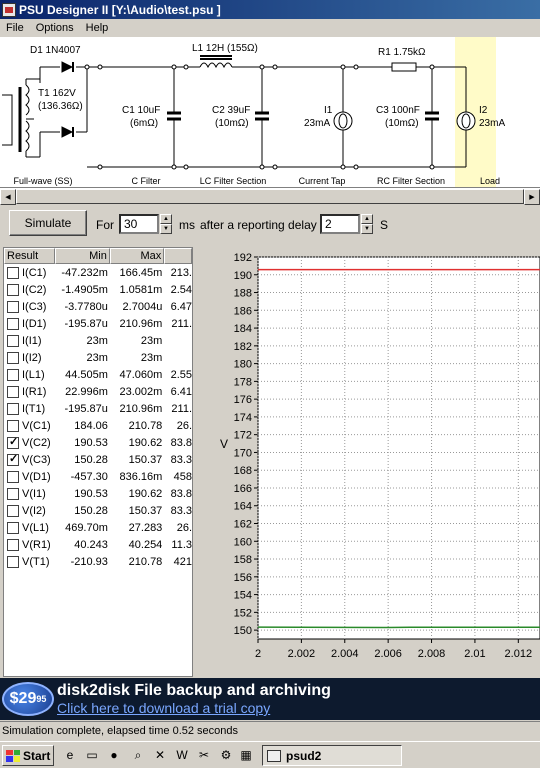  I want to click on result-extra: 83.8, so click(181, 442).